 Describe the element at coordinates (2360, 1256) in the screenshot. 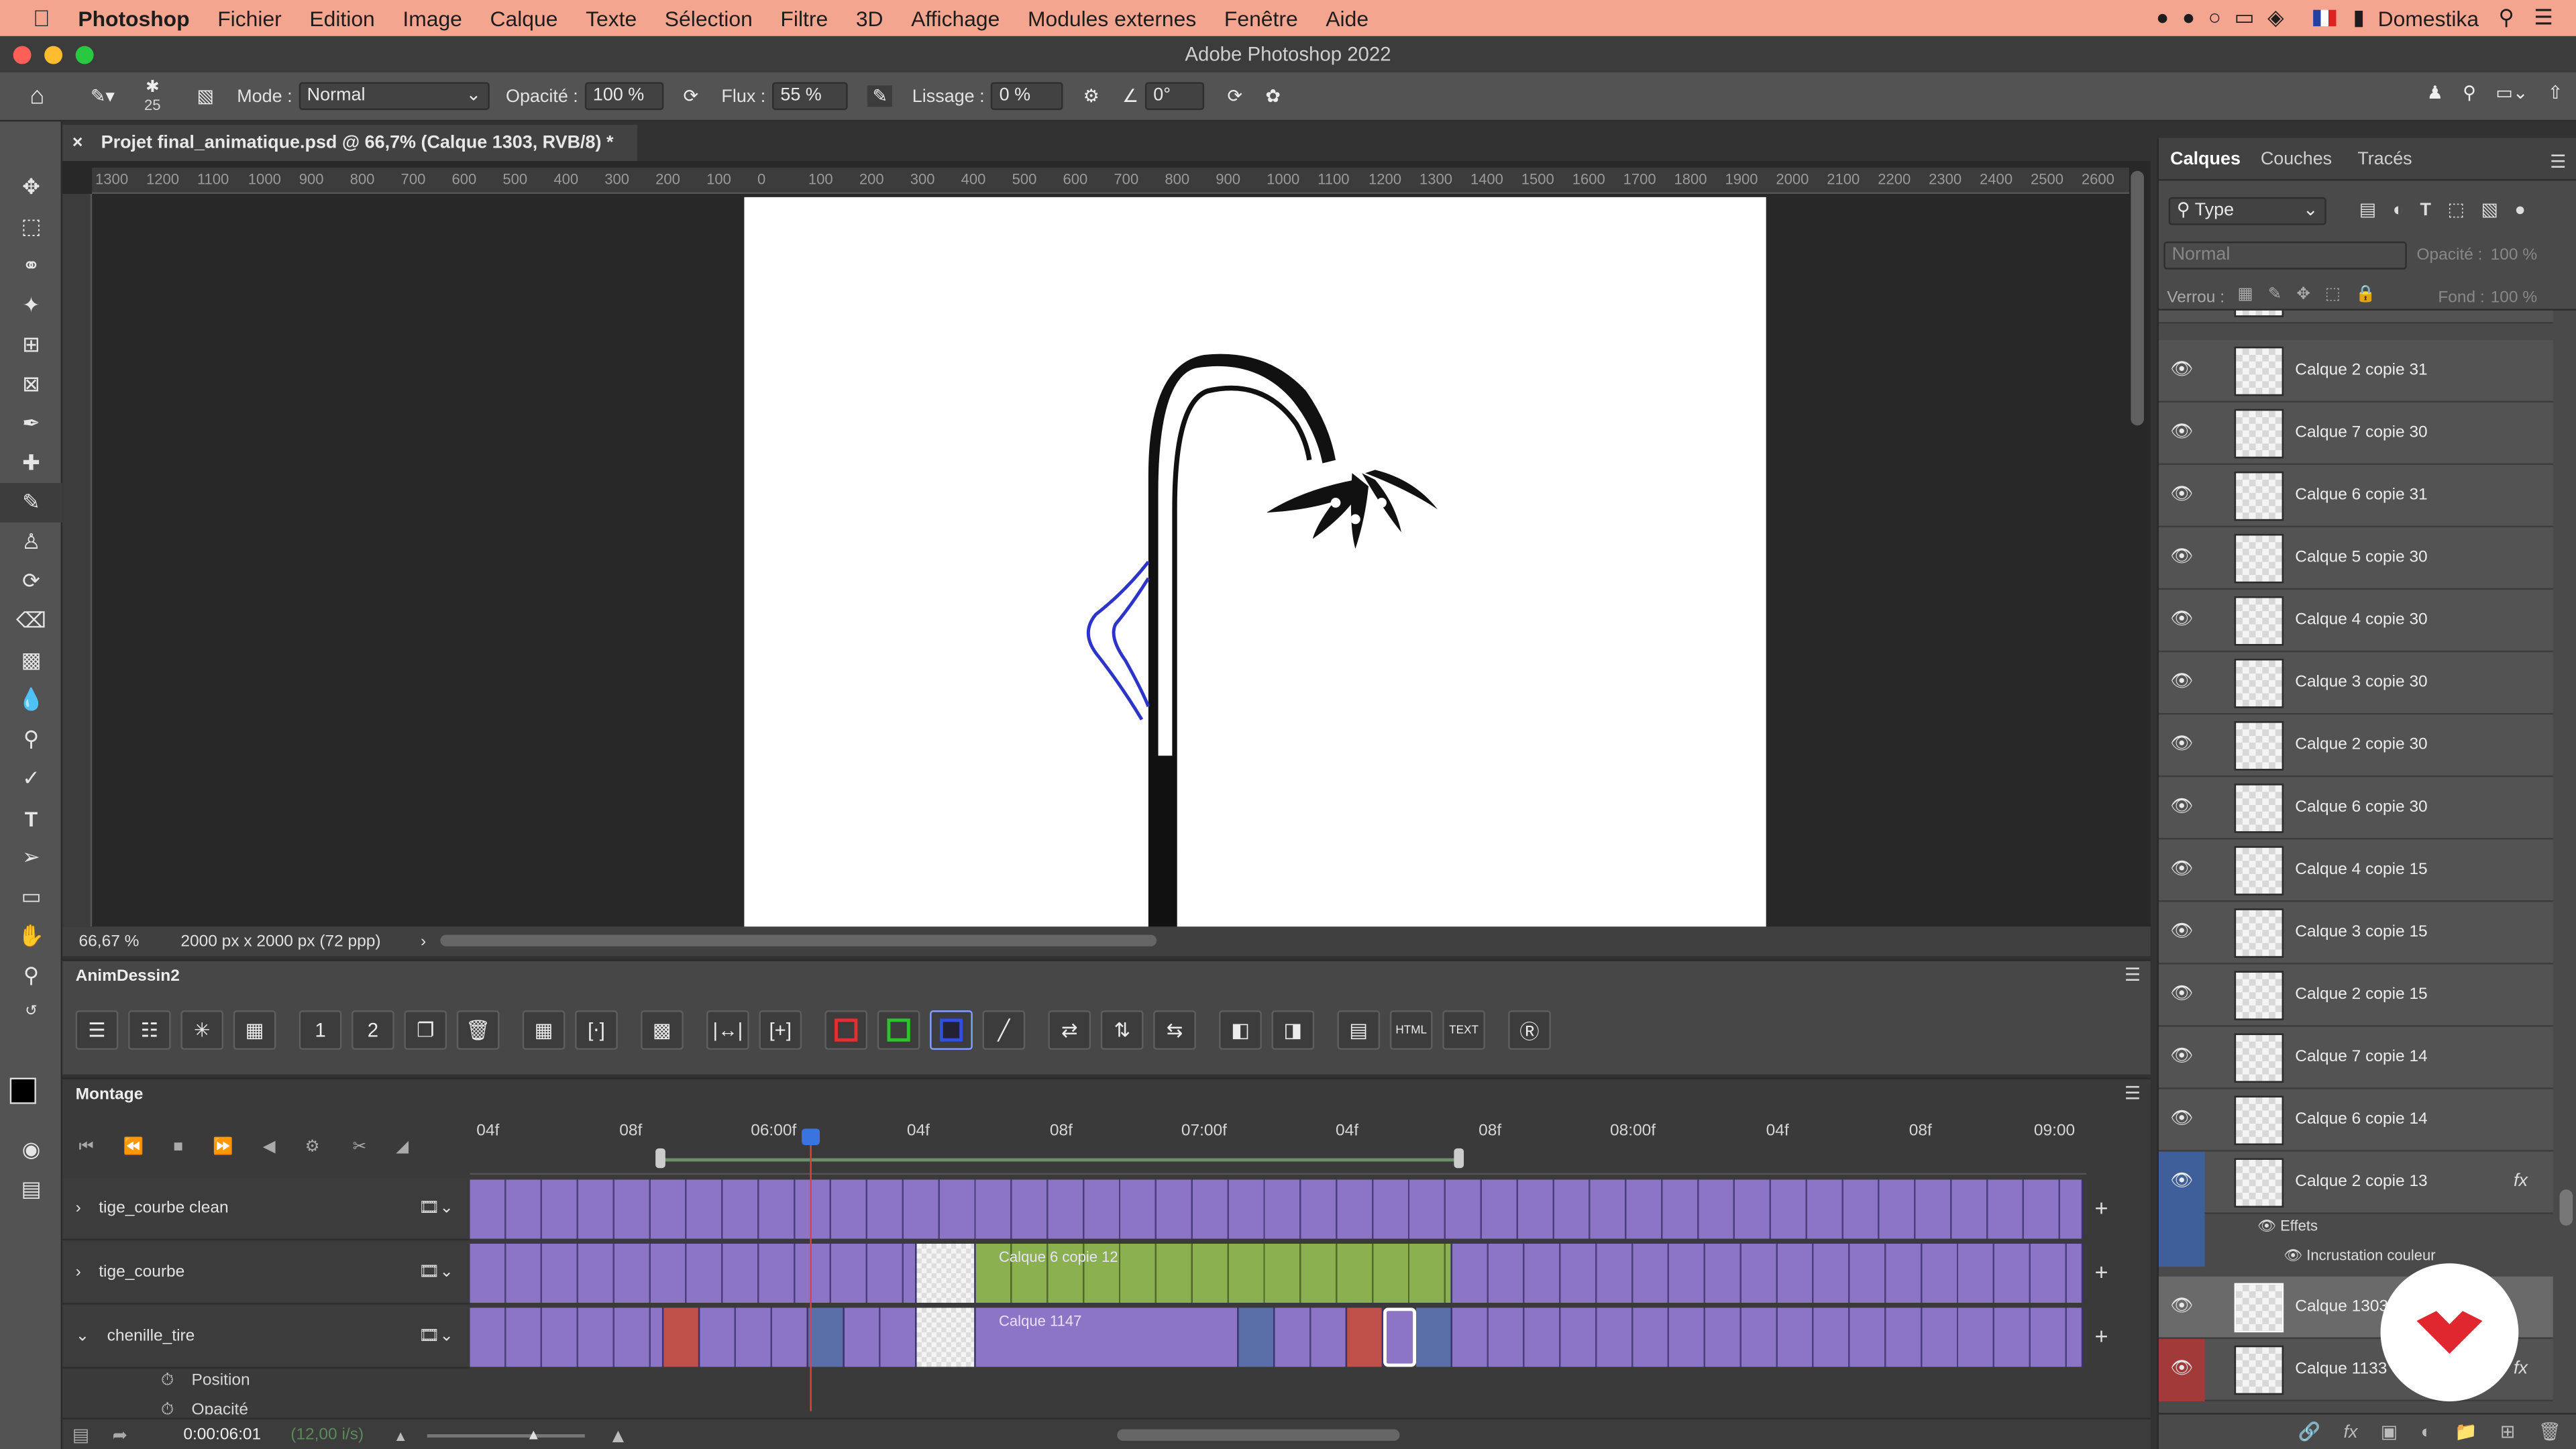

I see `effect-item-row: 👁 Incrustation couleur` at that location.